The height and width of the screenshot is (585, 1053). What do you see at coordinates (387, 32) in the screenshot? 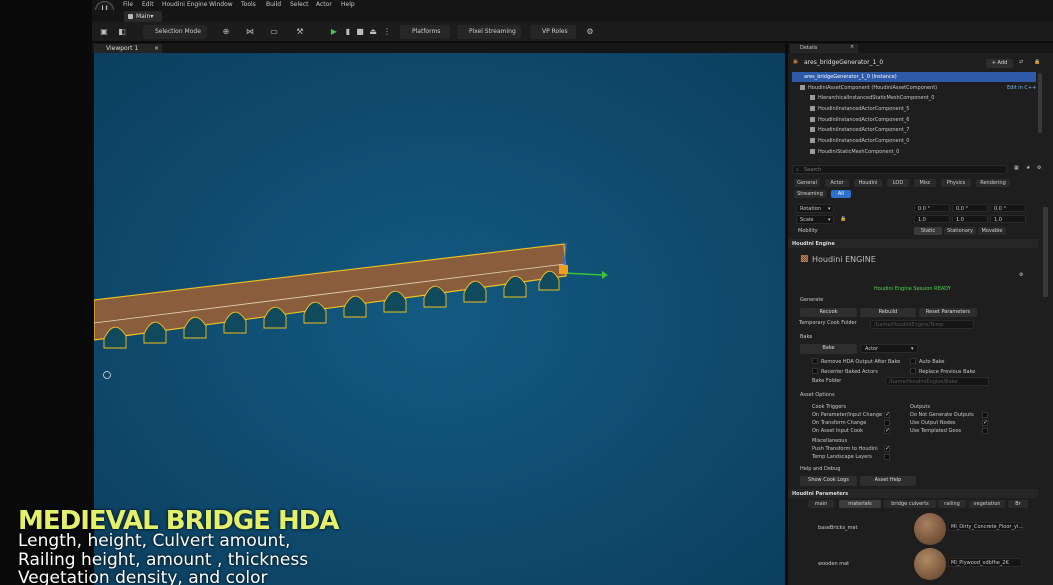
I see `more-icon: ⋮` at bounding box center [387, 32].